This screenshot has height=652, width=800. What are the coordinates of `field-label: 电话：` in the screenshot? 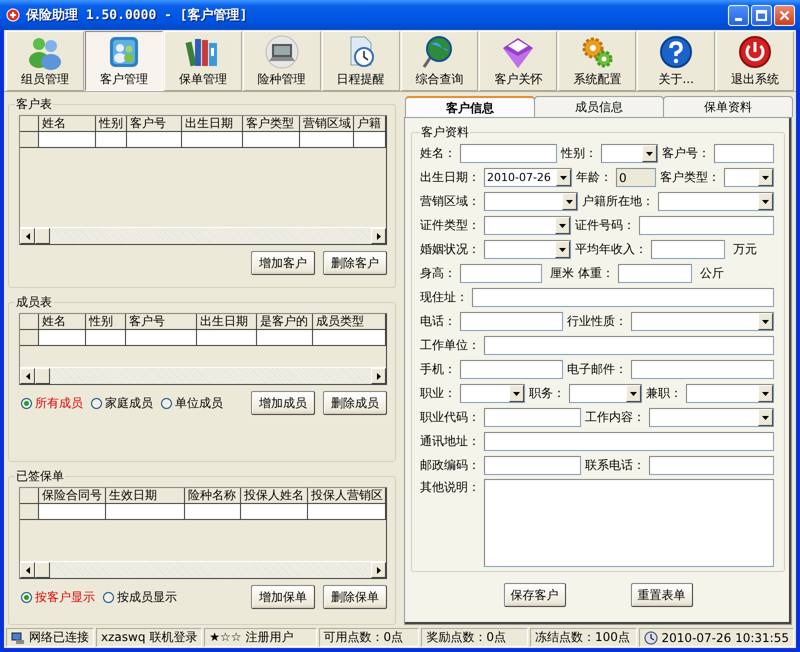 It's located at (438, 321).